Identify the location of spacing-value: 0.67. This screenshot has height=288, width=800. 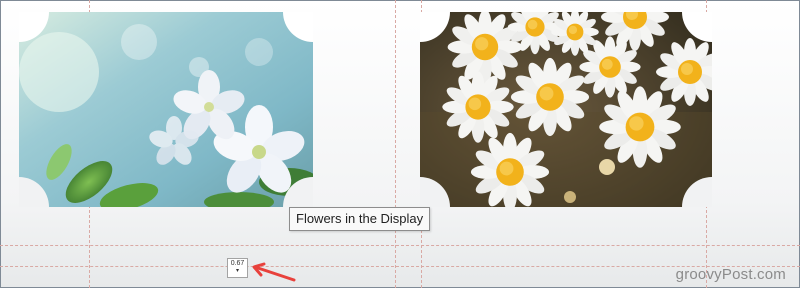
(237, 263).